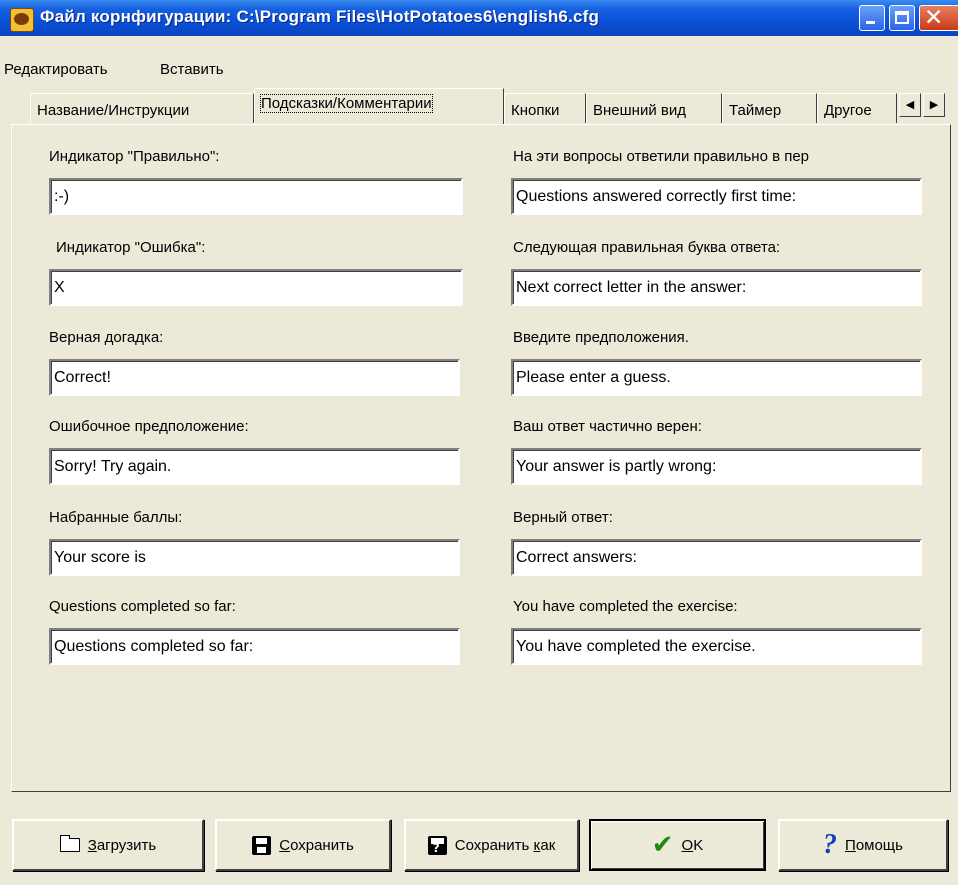 This screenshot has height=885, width=958. What do you see at coordinates (122, 845) in the screenshot?
I see `load-button-label: Загрузить` at bounding box center [122, 845].